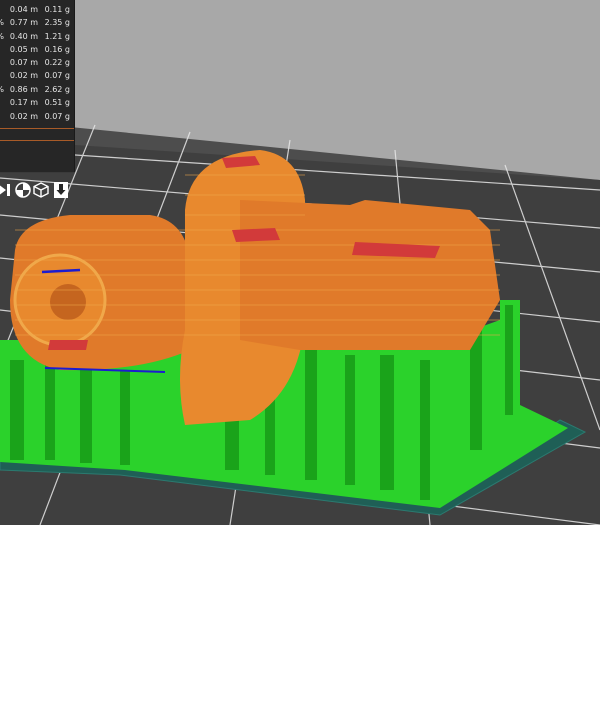 Image resolution: width=600 pixels, height=717 pixels. I want to click on download-arrow-icon, so click(61, 190).